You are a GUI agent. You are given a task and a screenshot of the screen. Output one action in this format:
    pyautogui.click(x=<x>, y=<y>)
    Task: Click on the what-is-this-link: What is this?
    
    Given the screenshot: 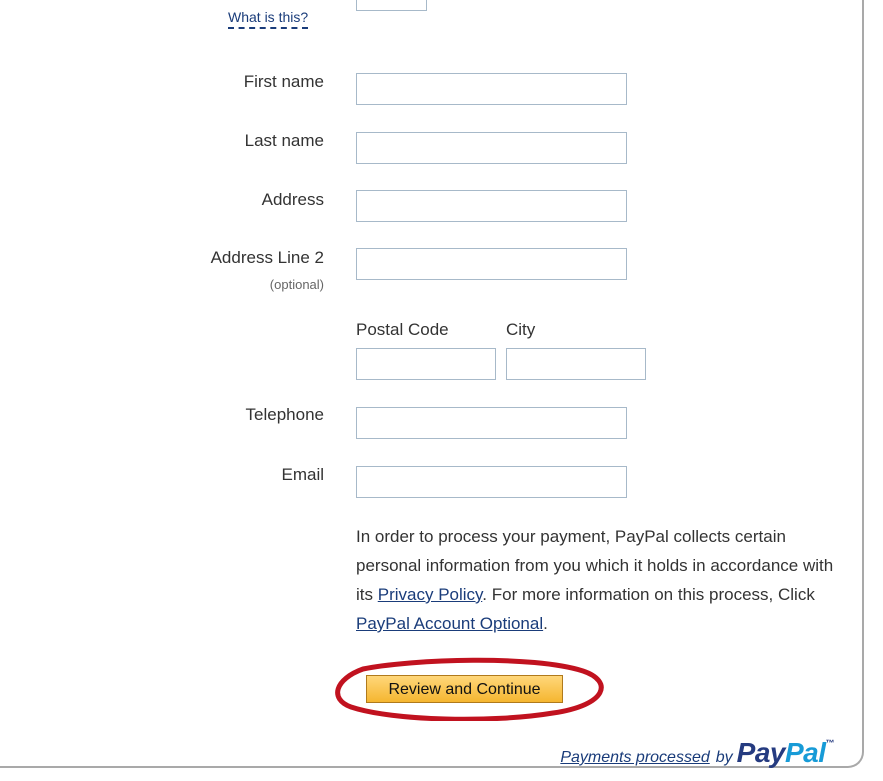 What is the action you would take?
    pyautogui.click(x=268, y=19)
    